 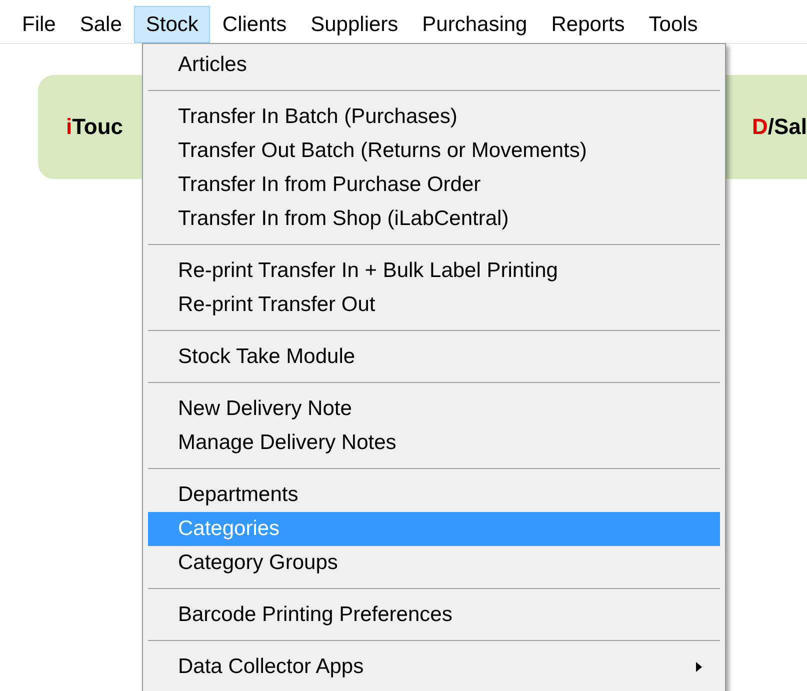 I want to click on menu-item: Re-print Transfer In + Bulk Label Printing, so click(x=434, y=271).